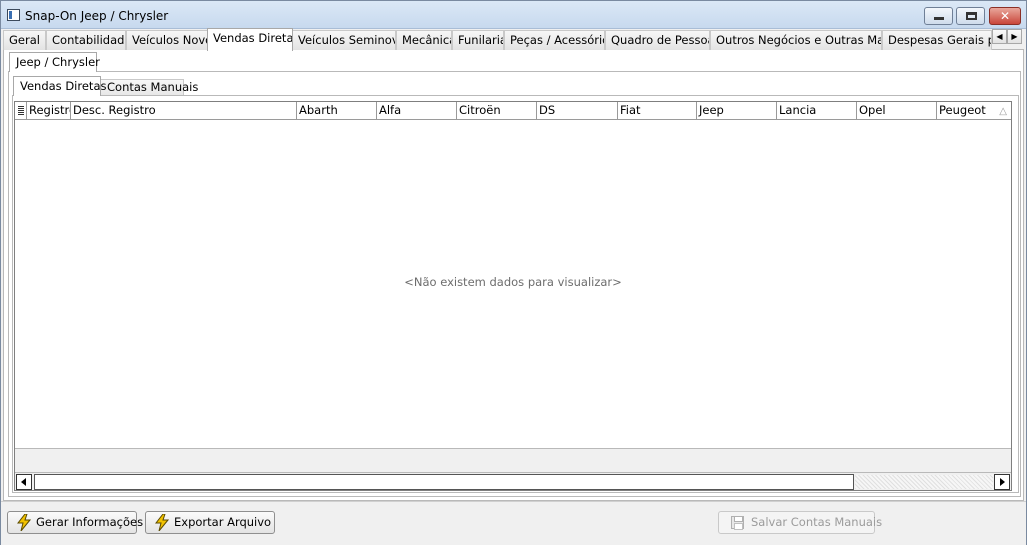 The height and width of the screenshot is (545, 1027). Describe the element at coordinates (554, 40) in the screenshot. I see `tab-pecas-acessorios: Peças / Acessórios` at that location.